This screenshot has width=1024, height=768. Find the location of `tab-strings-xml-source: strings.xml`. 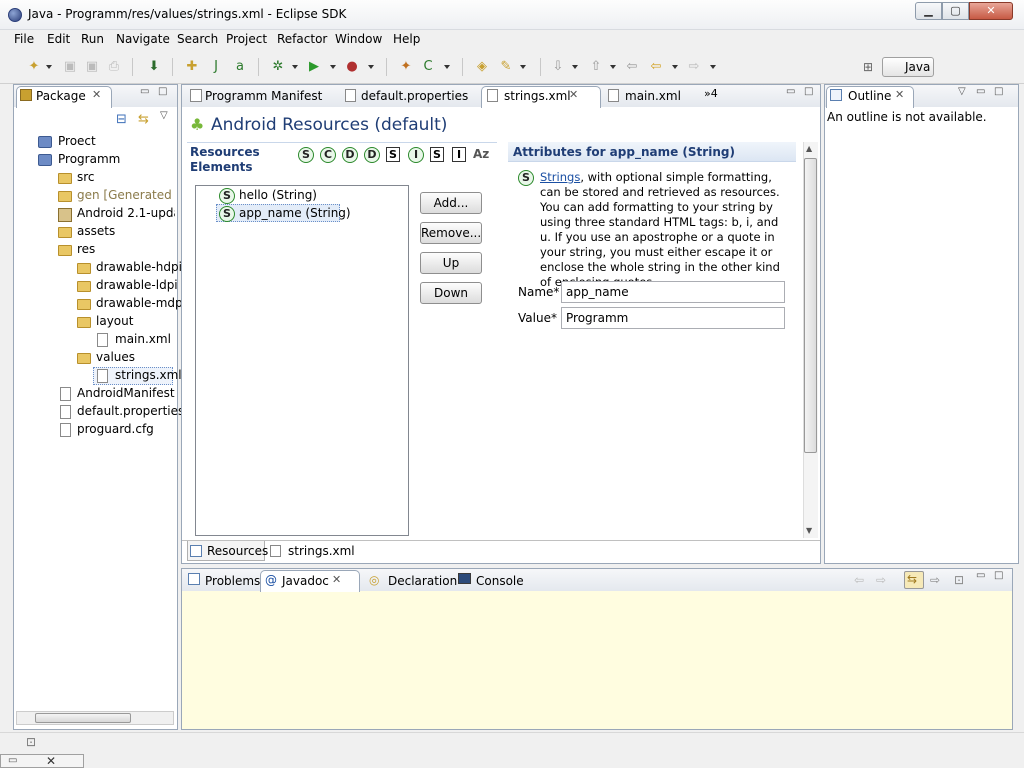

tab-strings-xml-source: strings.xml is located at coordinates (321, 551).